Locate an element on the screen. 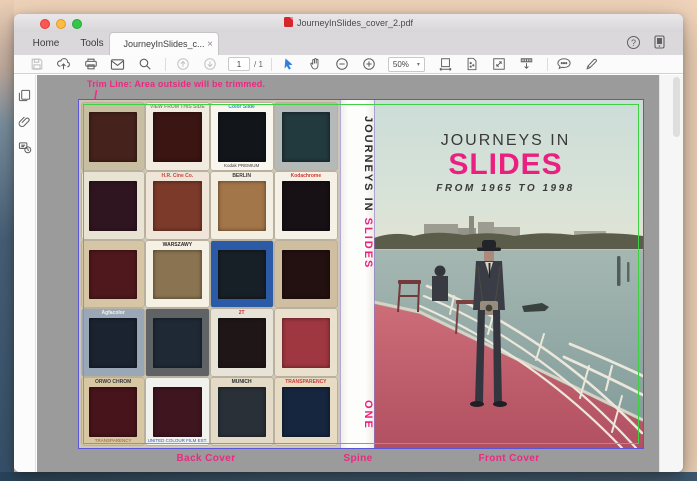  front-cover-title-block: JOURNEYS IN SLIDES FROM 1965 TO 1998 is located at coordinates (505, 163).